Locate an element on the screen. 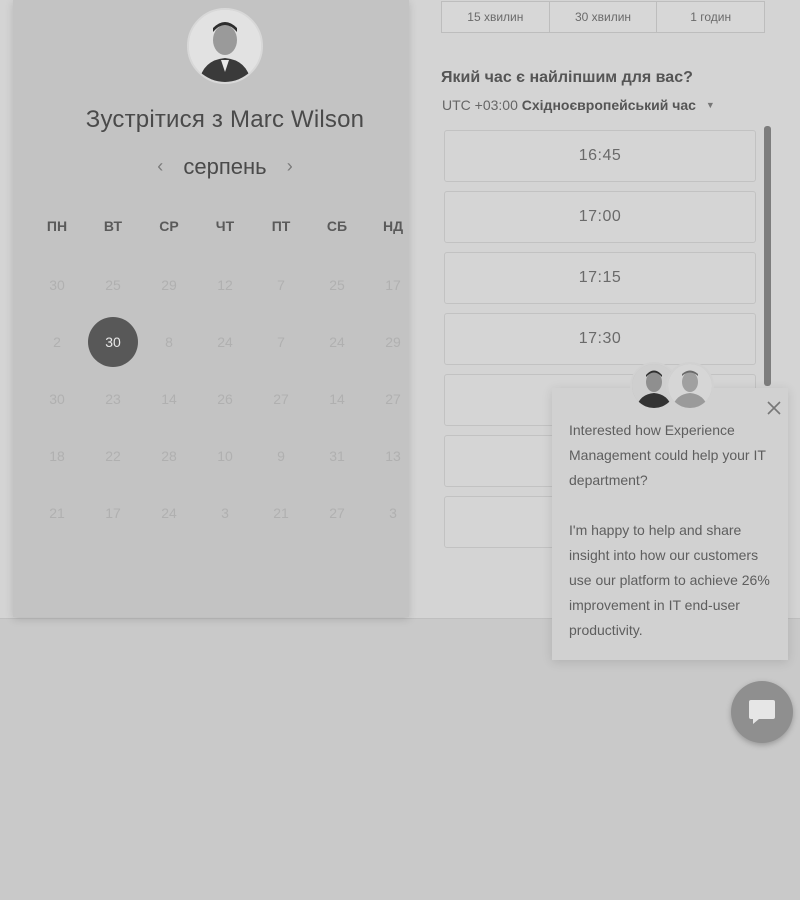 The width and height of the screenshot is (800, 900). calendar-day: 18 is located at coordinates (57, 455).